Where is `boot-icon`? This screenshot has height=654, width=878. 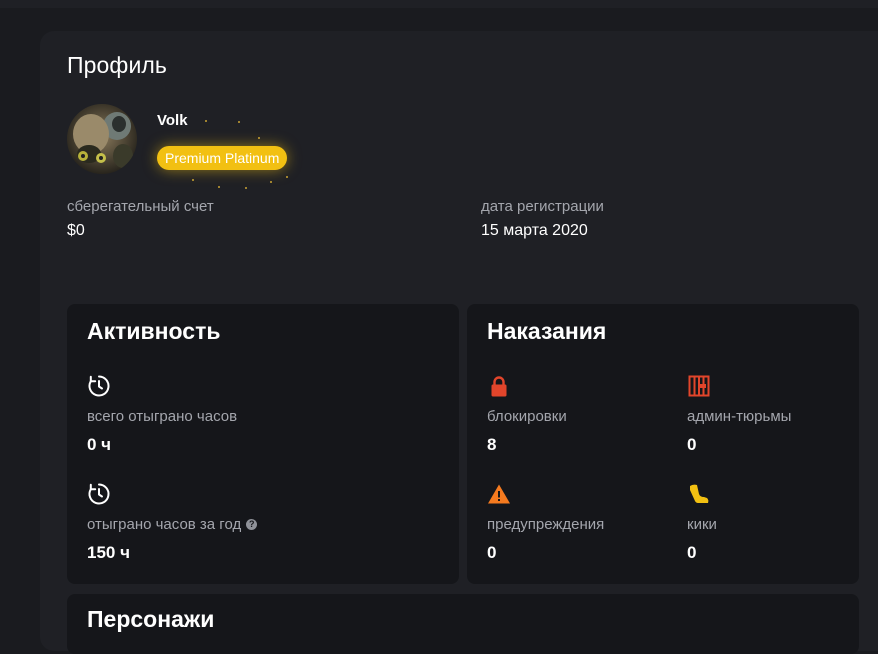
boot-icon is located at coordinates (699, 493).